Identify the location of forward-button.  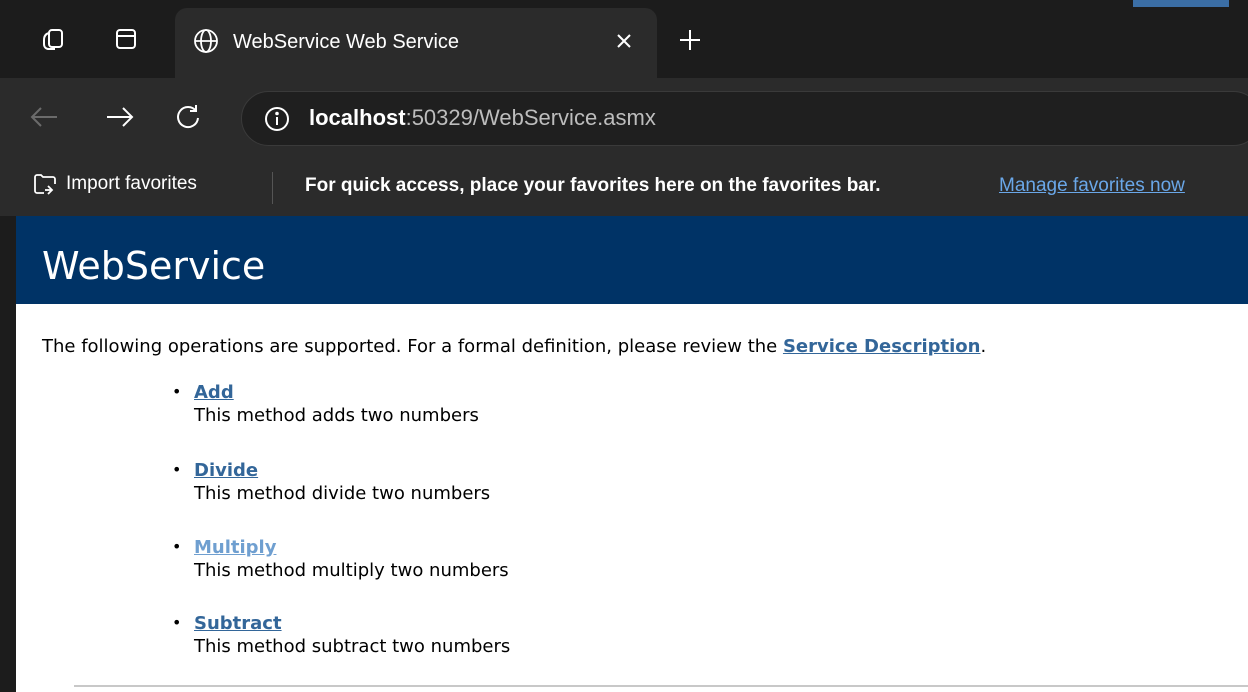
(120, 117).